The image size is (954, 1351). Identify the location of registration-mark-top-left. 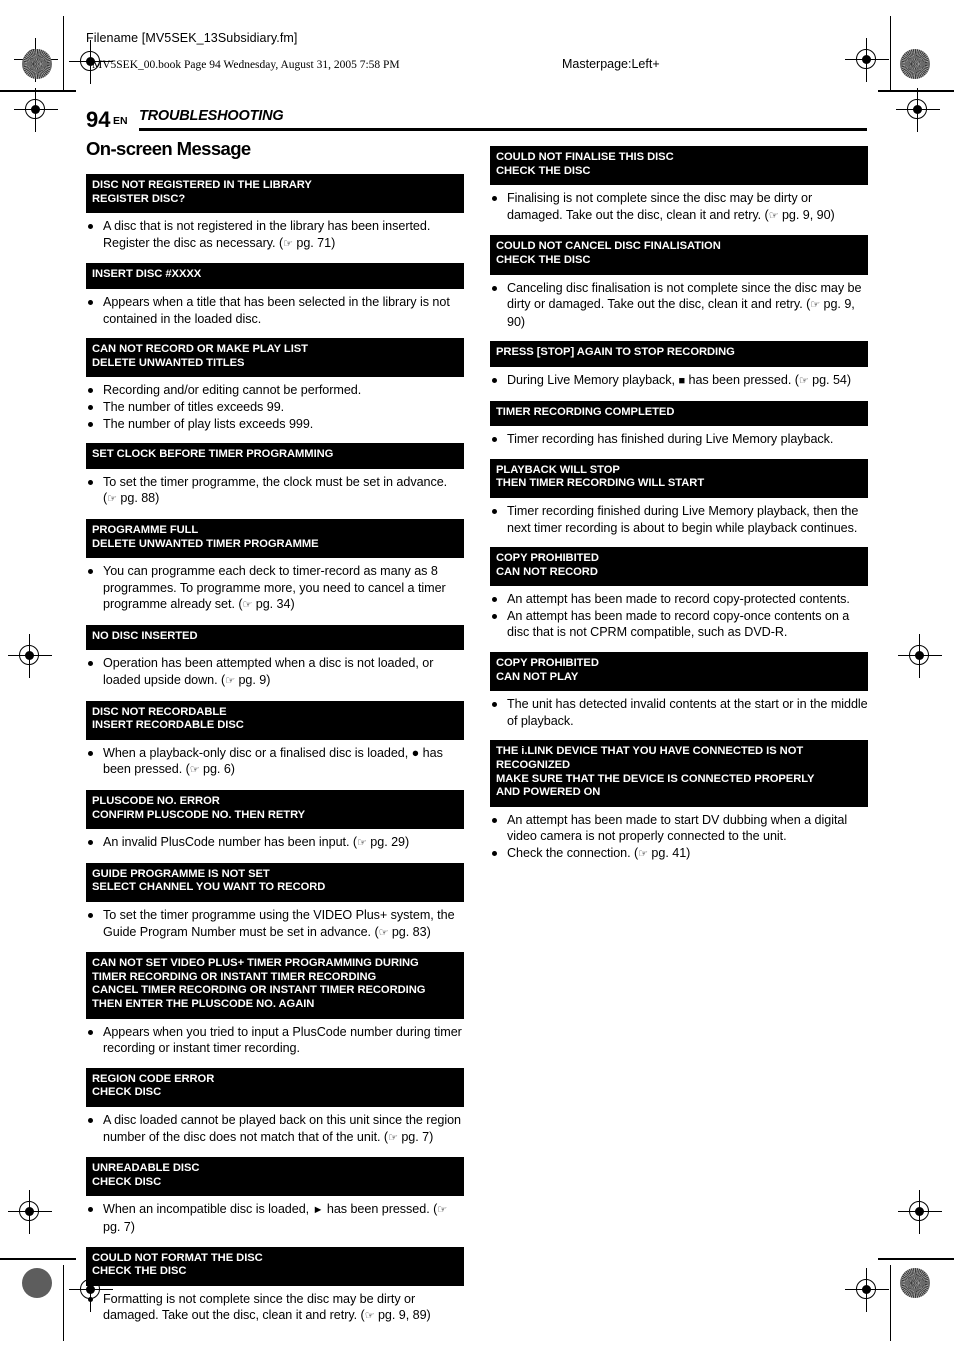
(36, 60).